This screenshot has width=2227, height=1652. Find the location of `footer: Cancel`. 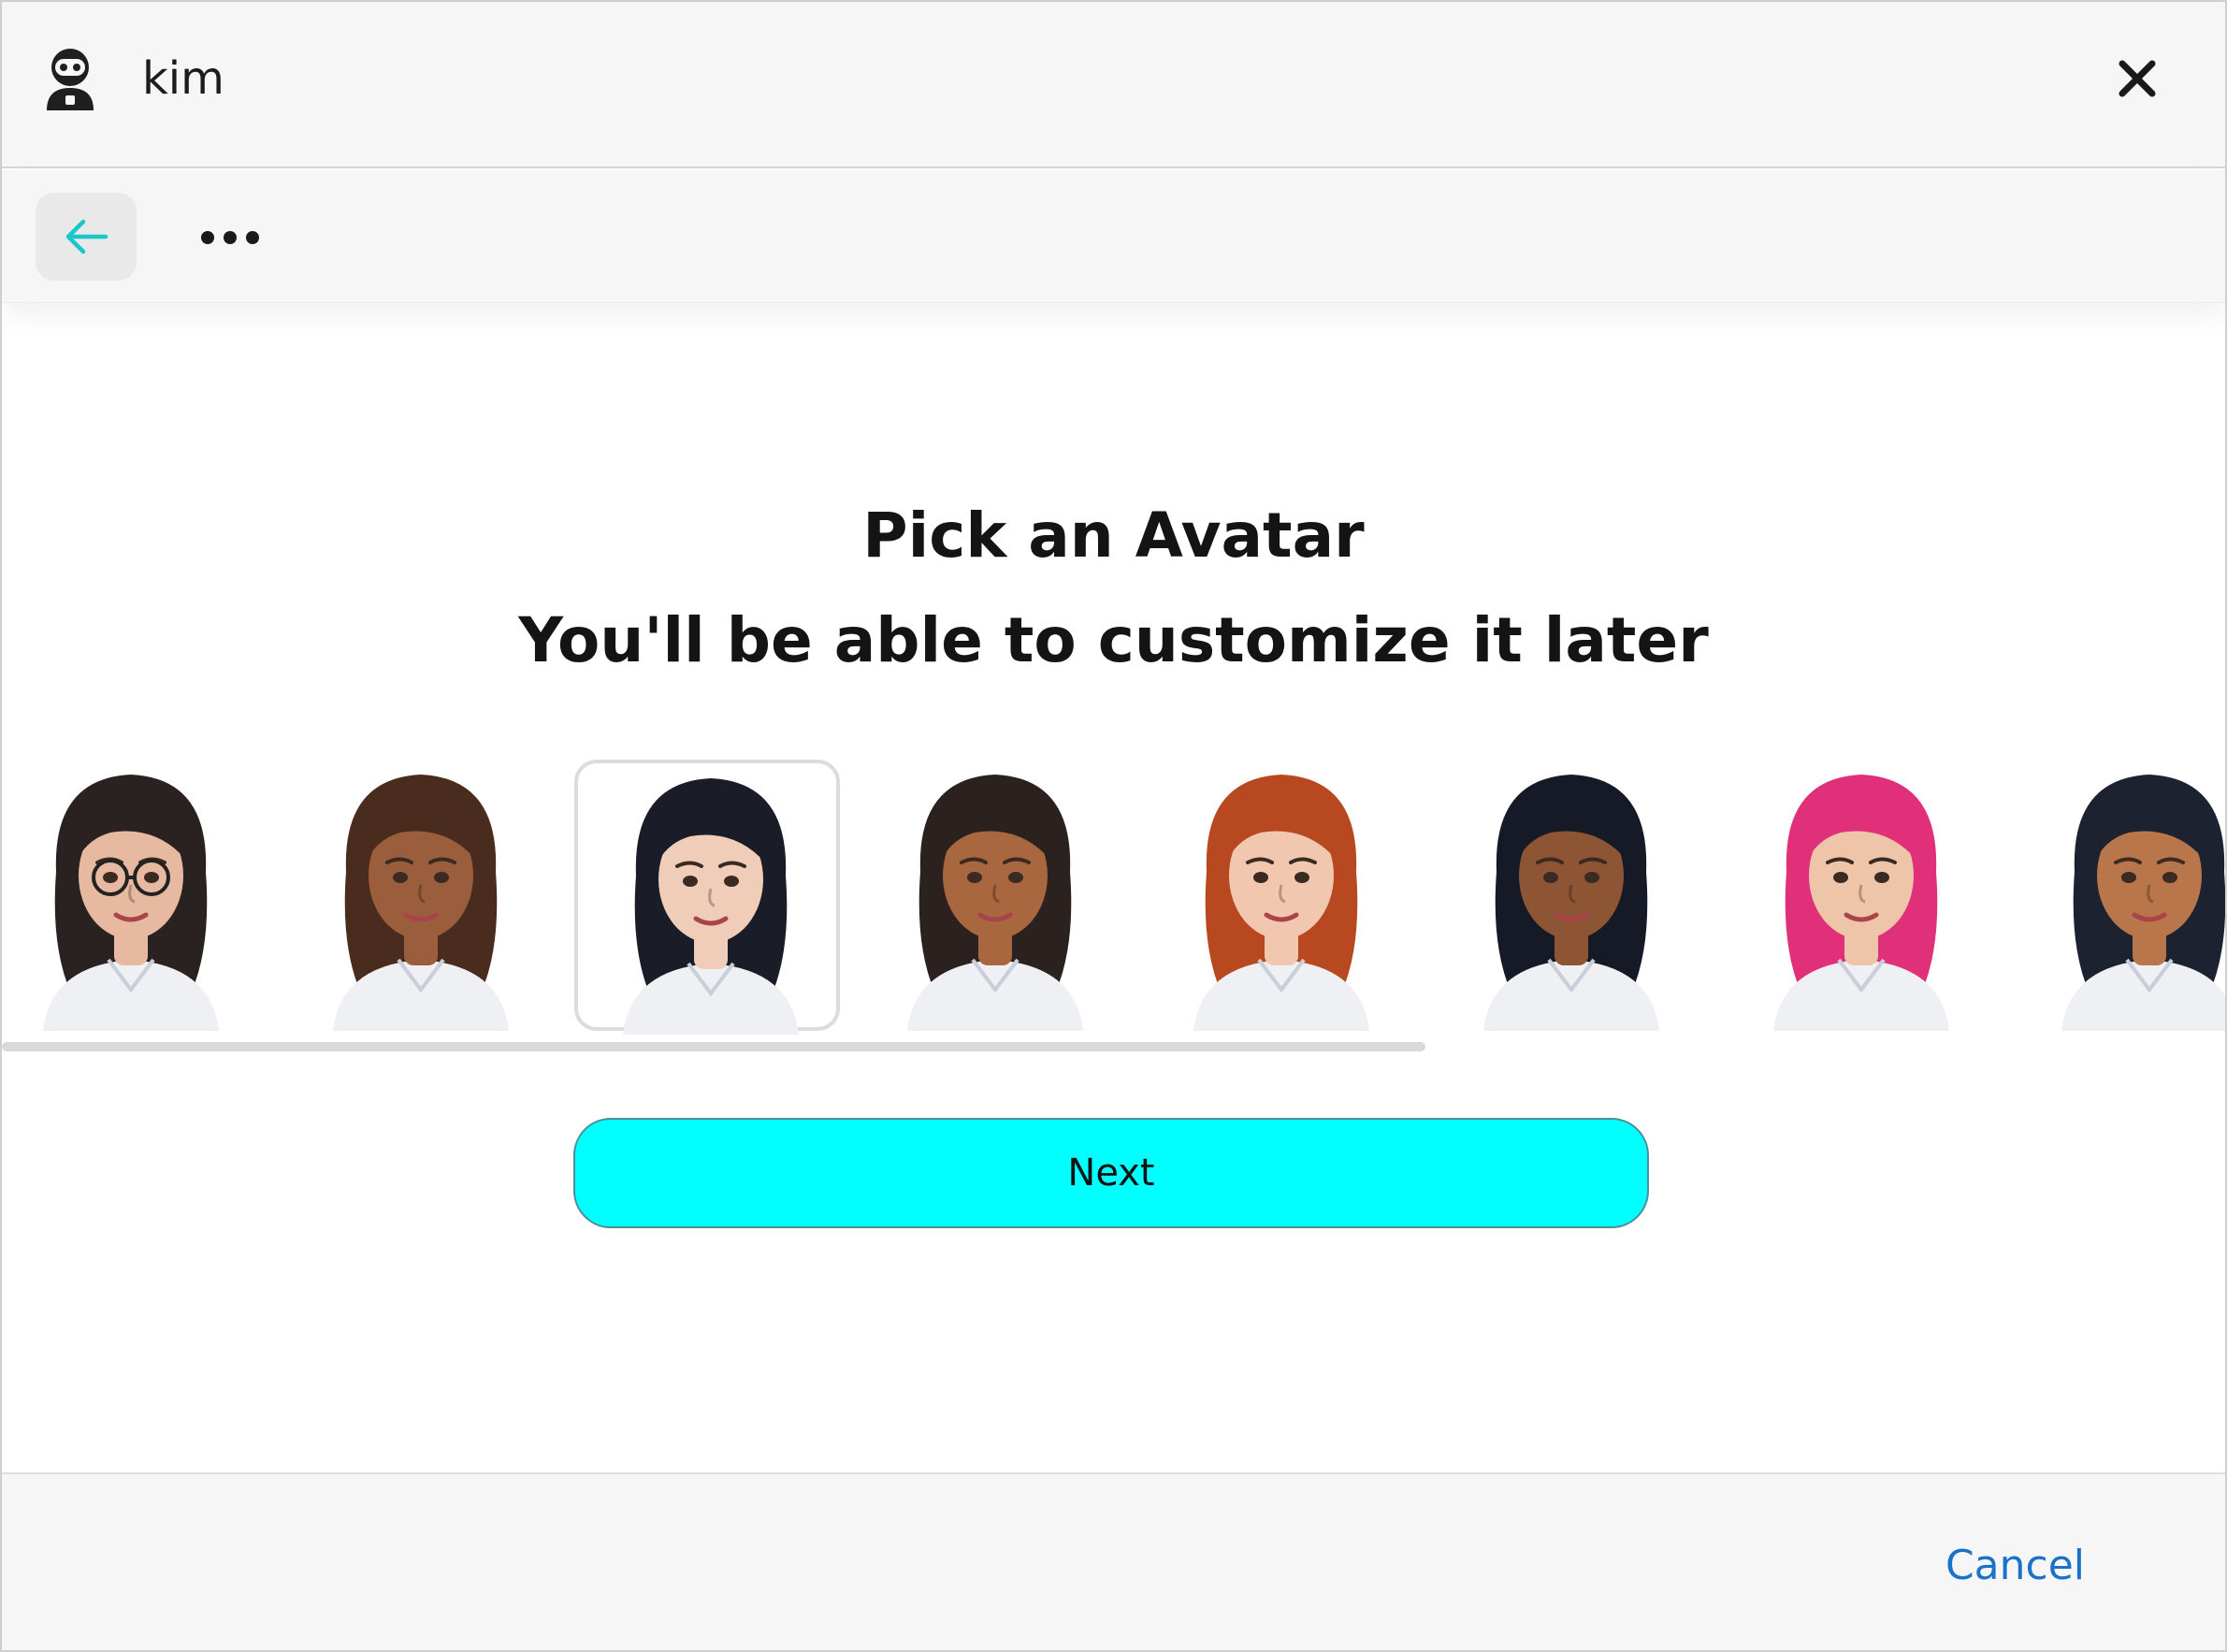

footer: Cancel is located at coordinates (1113, 1561).